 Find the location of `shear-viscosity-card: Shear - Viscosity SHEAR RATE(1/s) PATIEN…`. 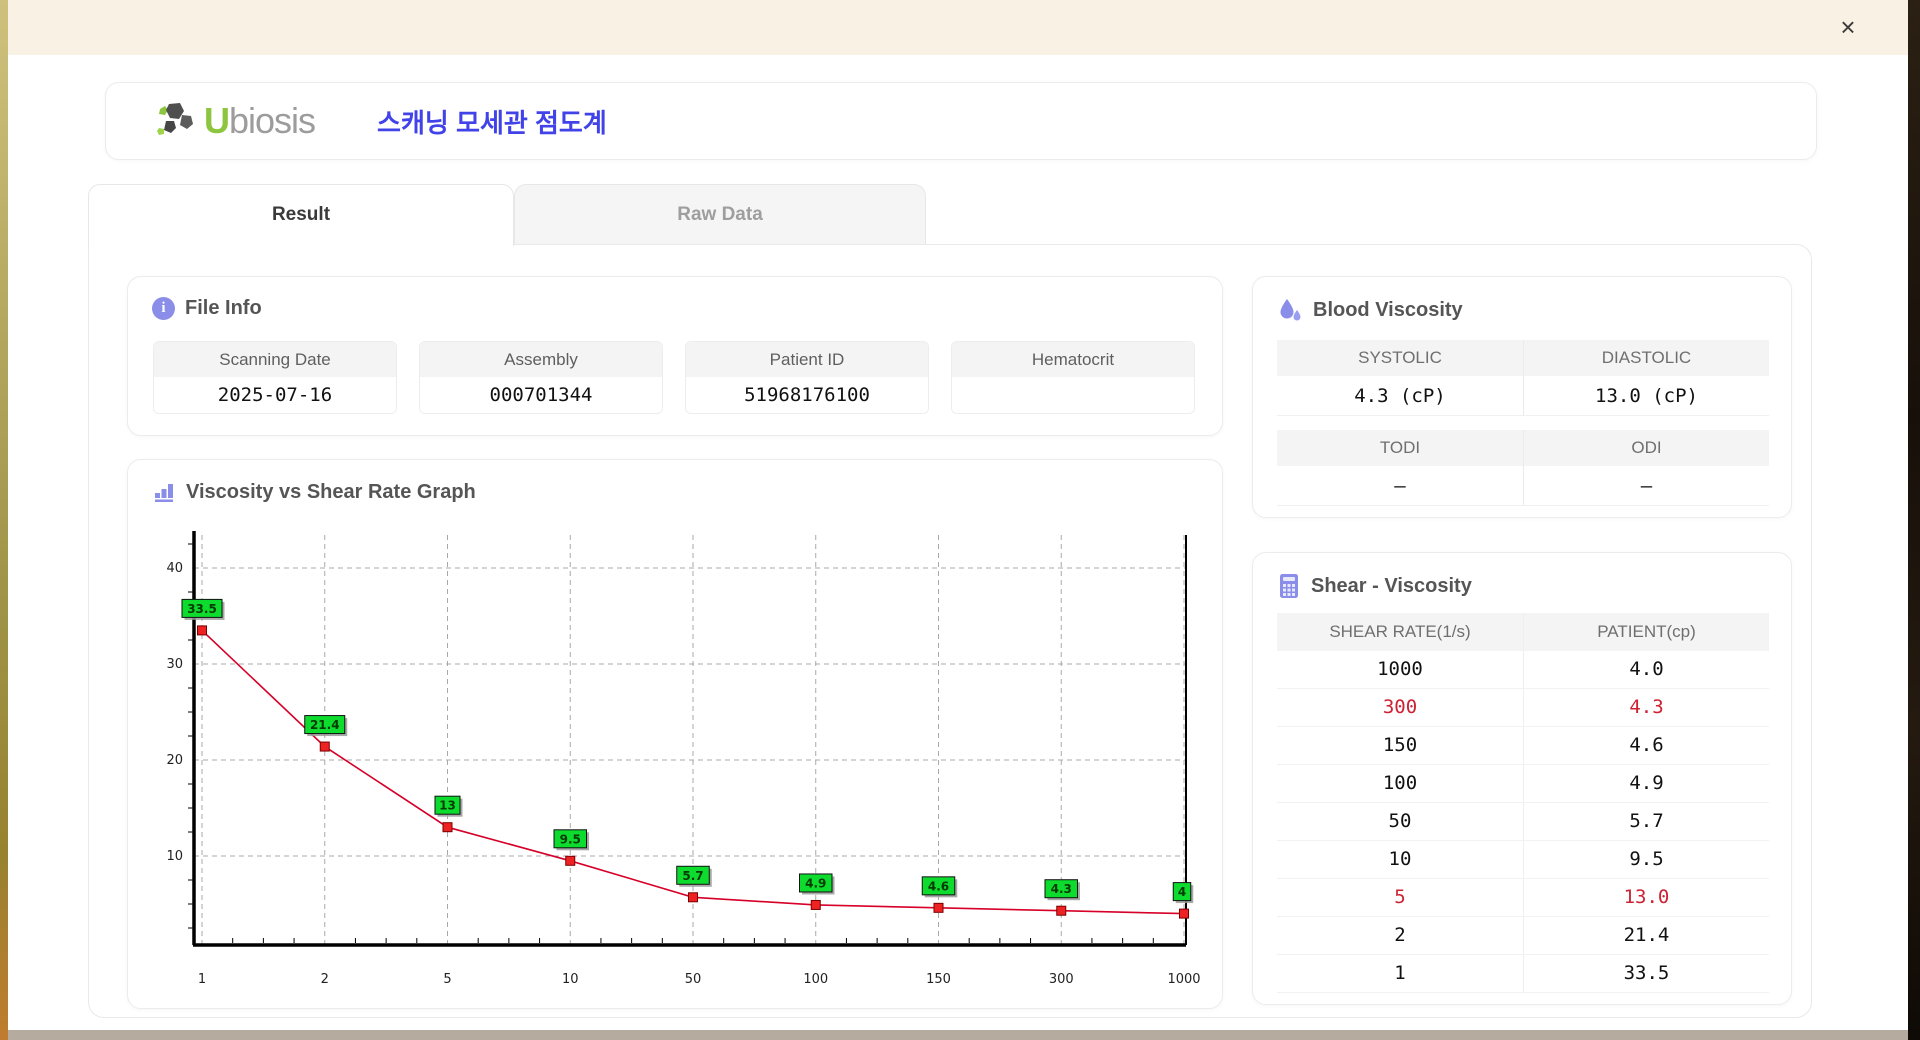

shear-viscosity-card: Shear - Viscosity SHEAR RATE(1/s) PATIEN… is located at coordinates (1522, 778).